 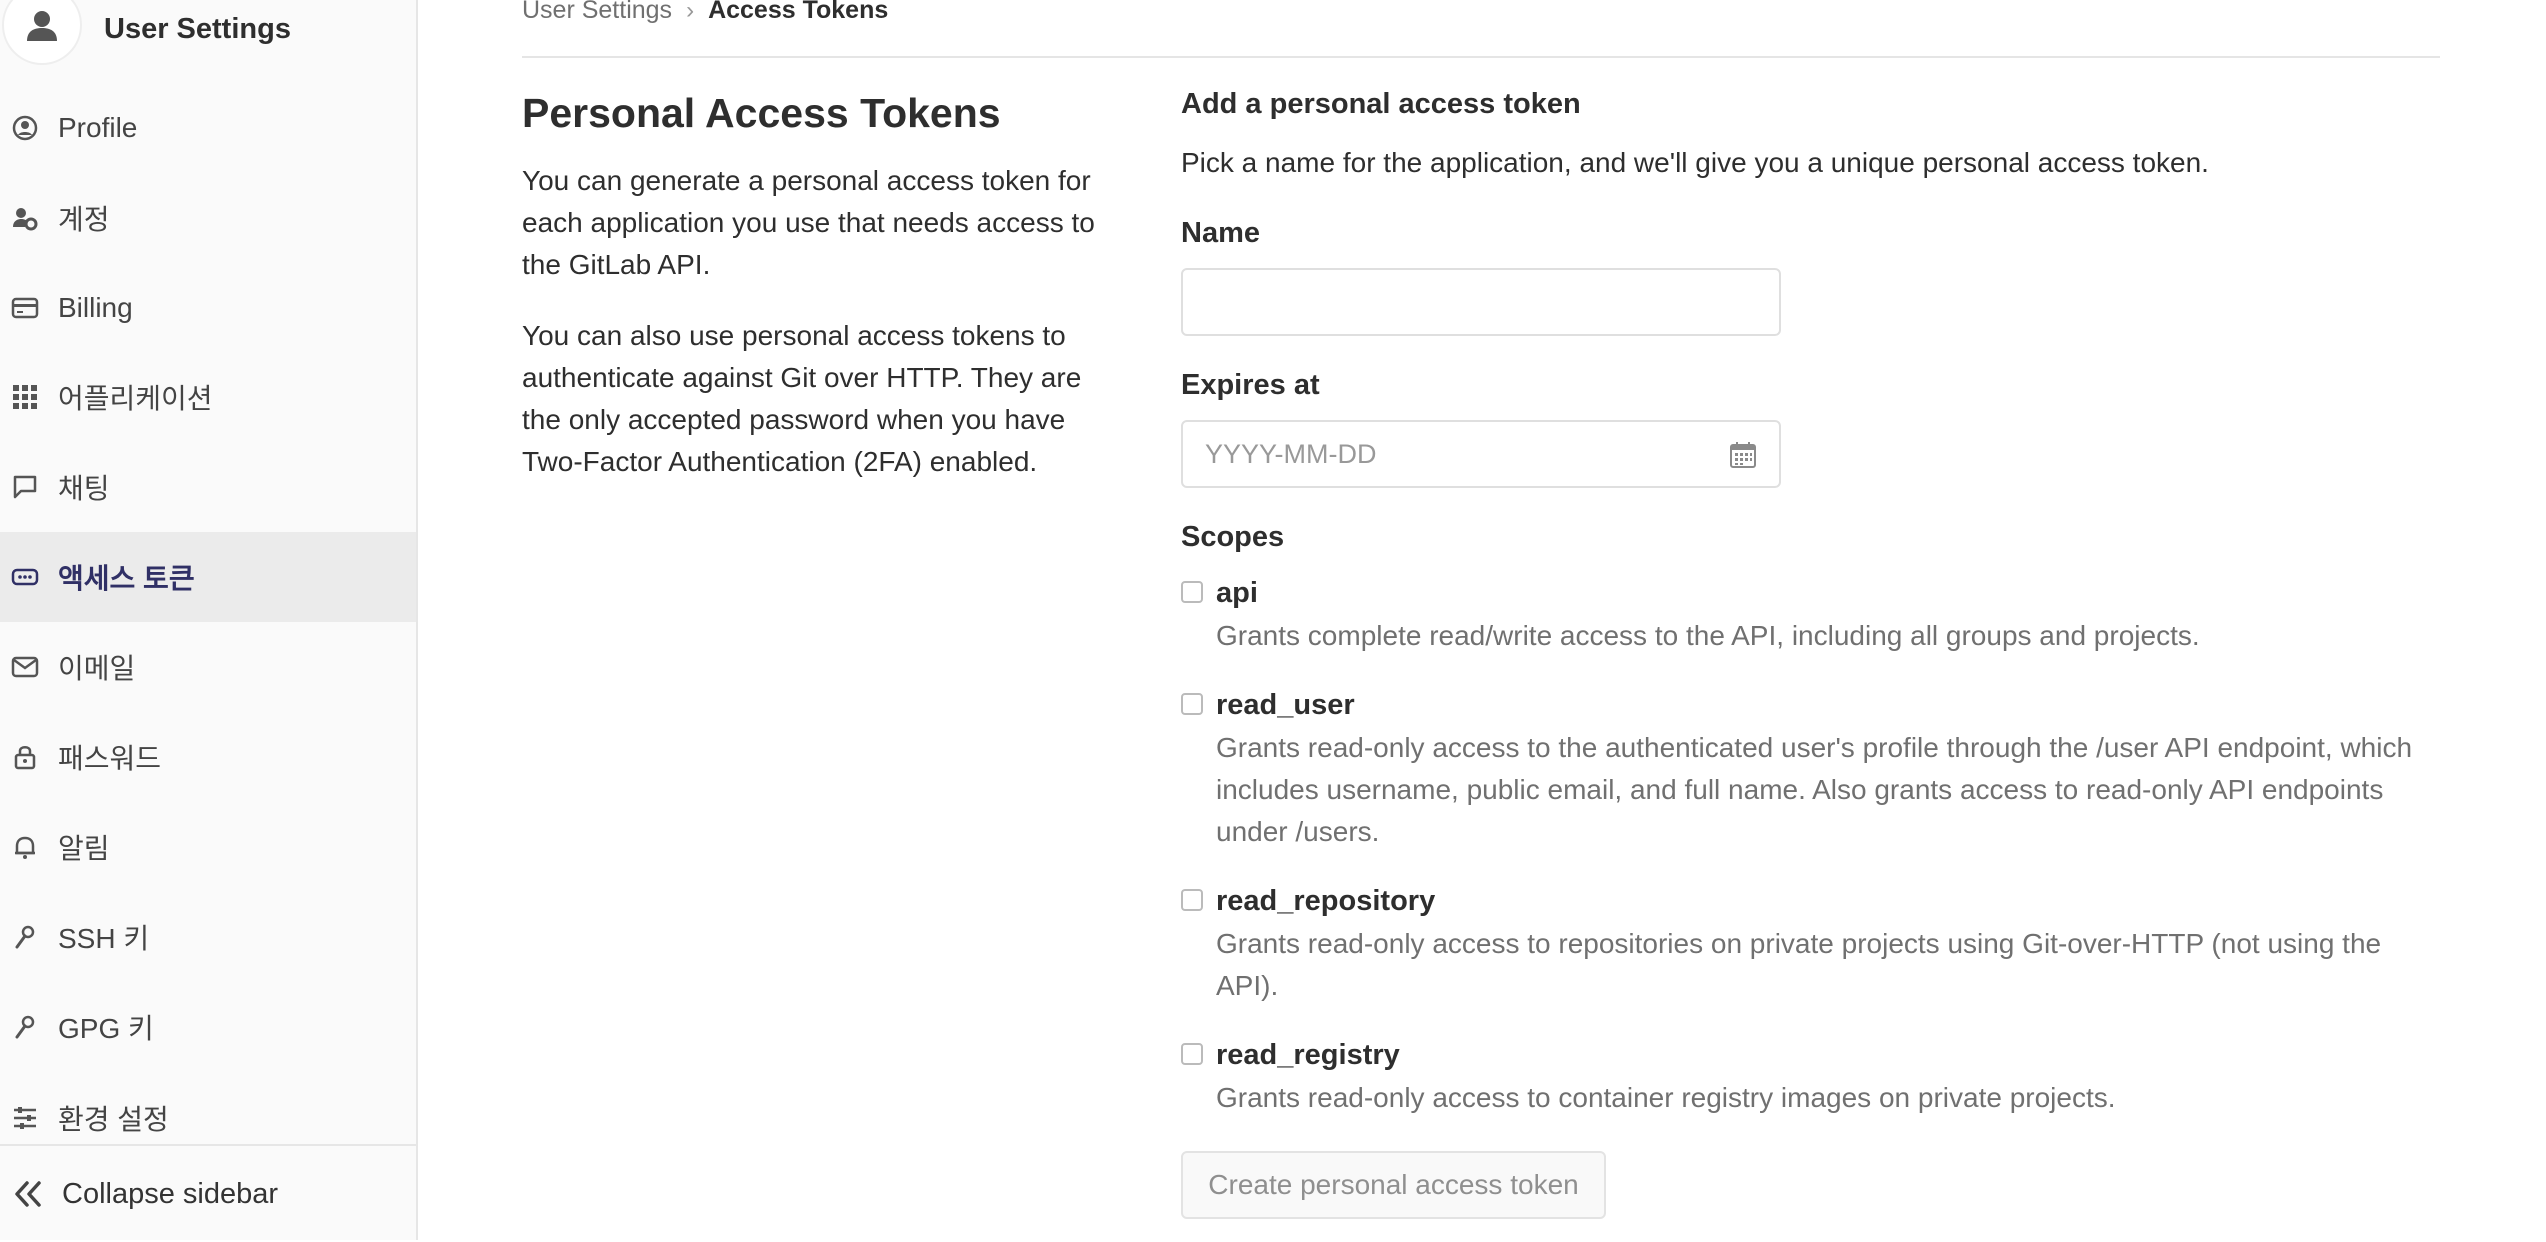 I want to click on breadcrumb: User Settings › Access Tokens, so click(x=705, y=12).